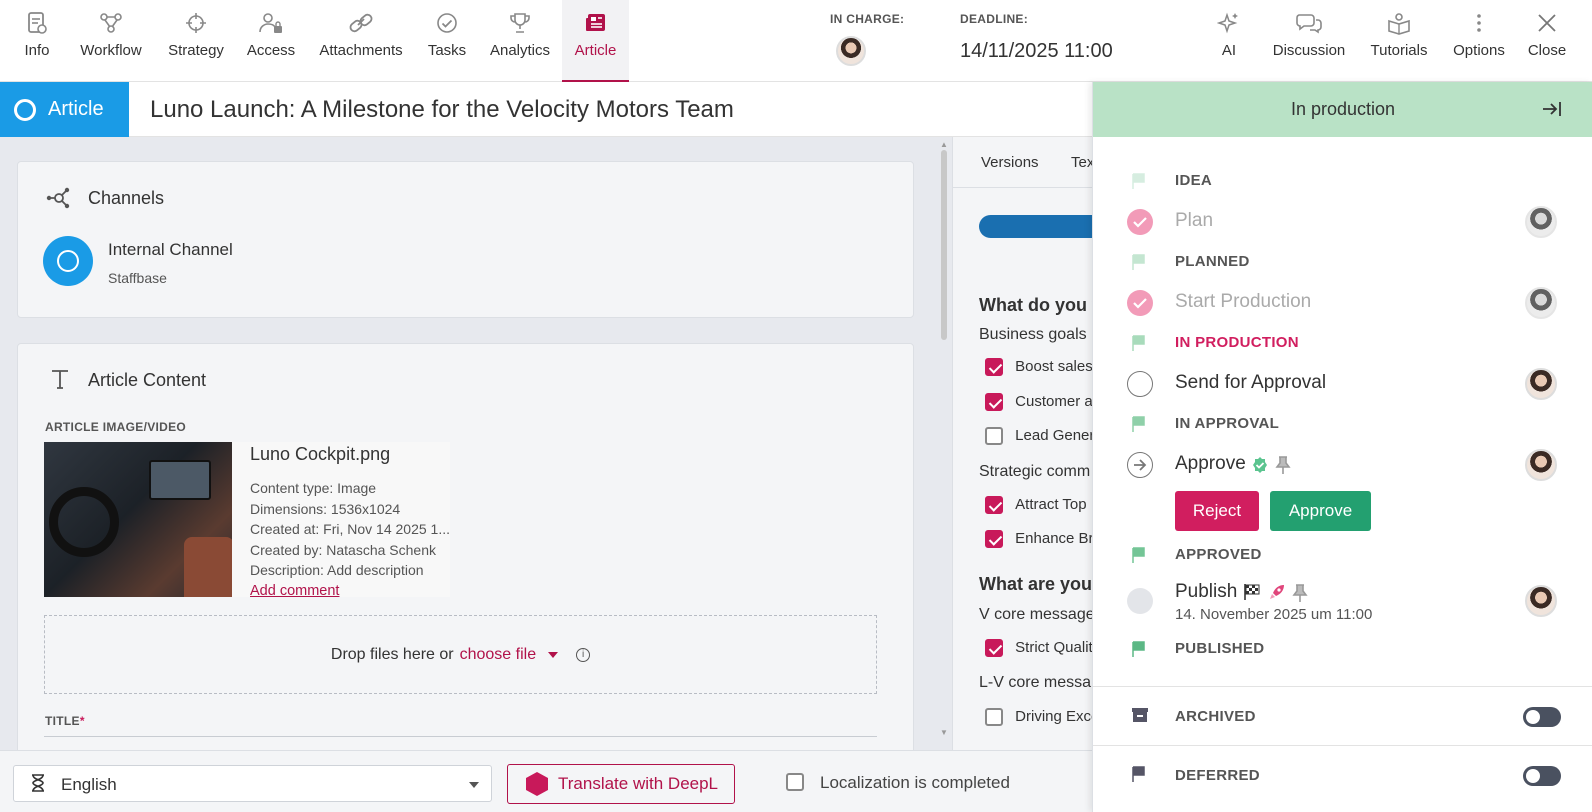 This screenshot has height=812, width=1592. What do you see at coordinates (1140, 384) in the screenshot?
I see `step-open-icon` at bounding box center [1140, 384].